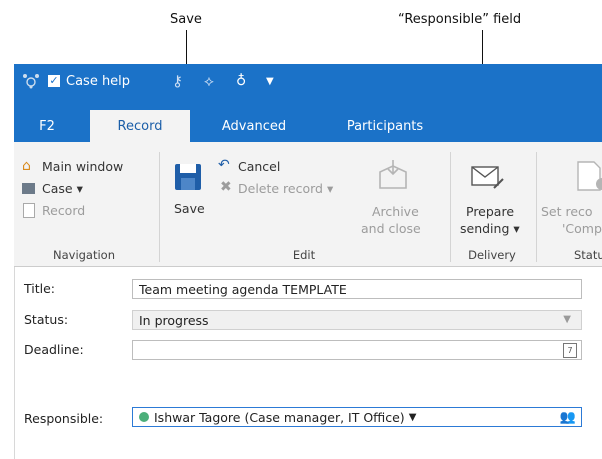 The image size is (602, 459). I want to click on case-help-label: Case help, so click(98, 81).